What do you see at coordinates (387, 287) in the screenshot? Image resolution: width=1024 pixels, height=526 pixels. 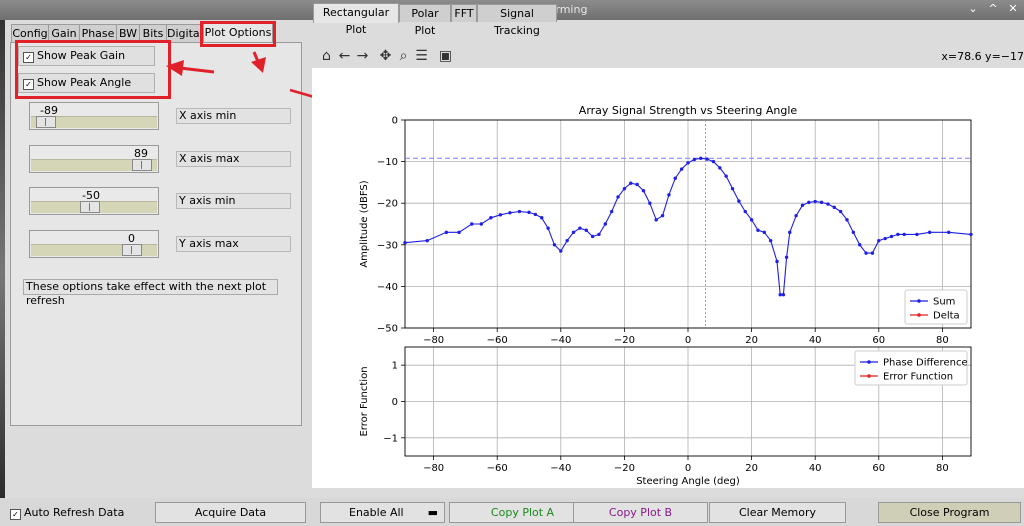 I see `y-tick-label: −40` at bounding box center [387, 287].